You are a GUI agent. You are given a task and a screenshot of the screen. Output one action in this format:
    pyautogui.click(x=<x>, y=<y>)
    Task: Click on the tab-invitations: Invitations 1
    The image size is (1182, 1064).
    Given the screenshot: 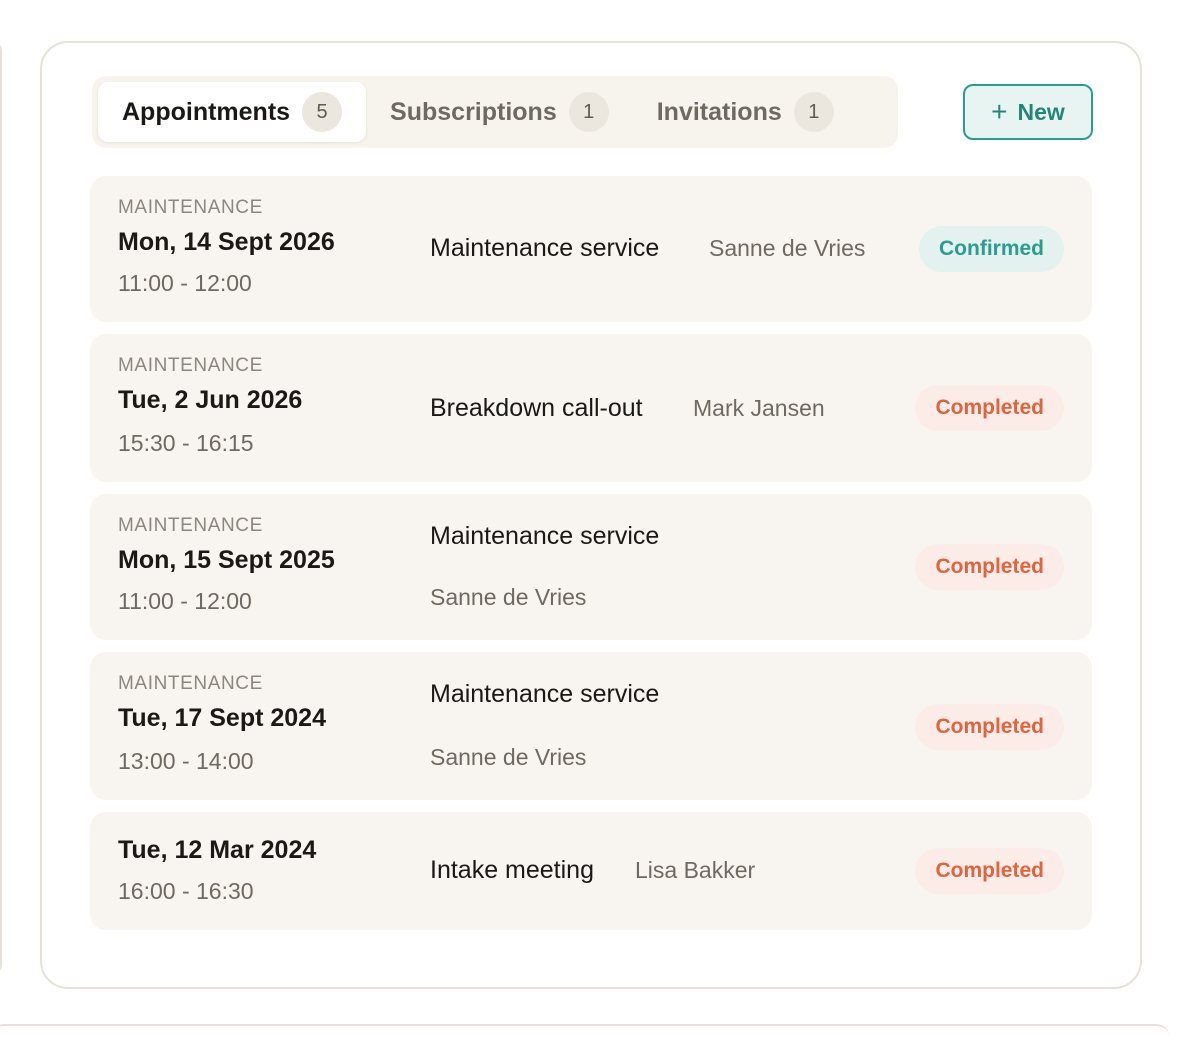 What is the action you would take?
    pyautogui.click(x=745, y=112)
    